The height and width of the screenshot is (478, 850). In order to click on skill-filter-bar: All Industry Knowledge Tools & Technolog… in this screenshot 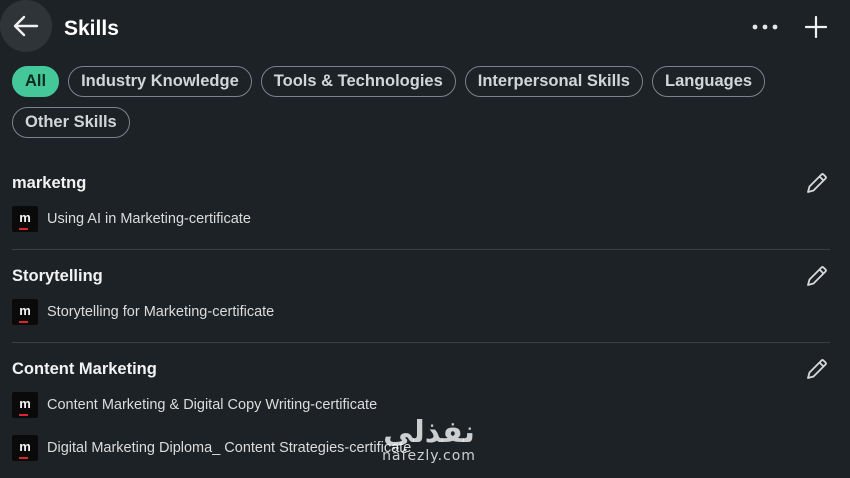, I will do `click(392, 102)`.